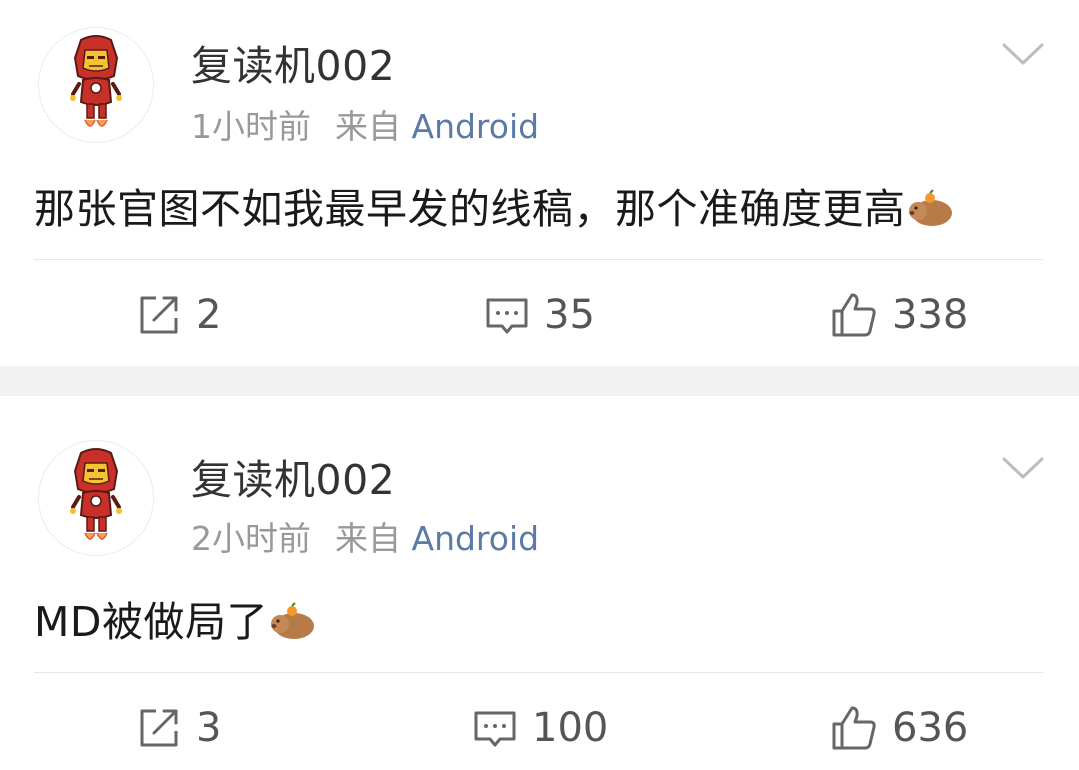 The width and height of the screenshot is (1079, 770). I want to click on comment-body: 那张官图不如我最早发的线稿，那个准确度更高, so click(470, 209).